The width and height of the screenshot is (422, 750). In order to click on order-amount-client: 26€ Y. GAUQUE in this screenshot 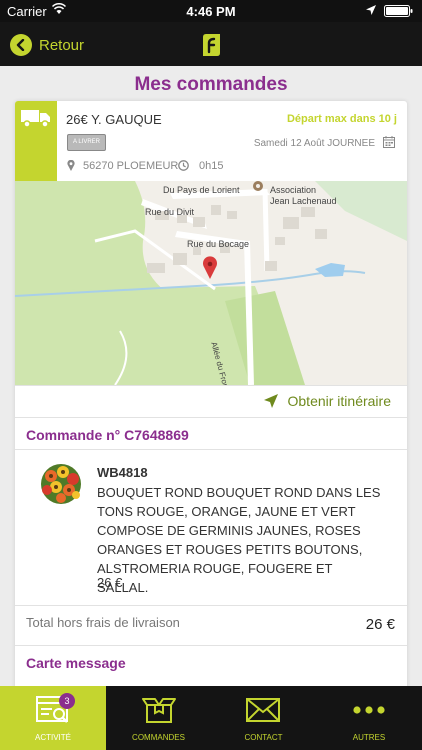, I will do `click(114, 119)`.